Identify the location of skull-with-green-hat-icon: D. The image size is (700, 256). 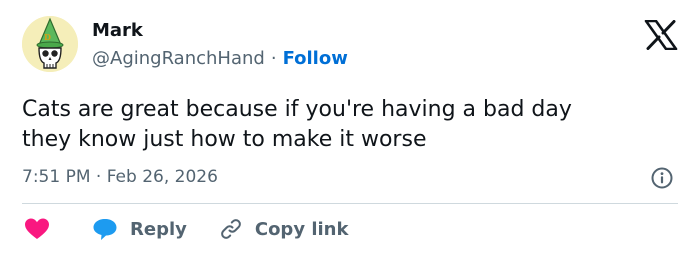
(50, 44).